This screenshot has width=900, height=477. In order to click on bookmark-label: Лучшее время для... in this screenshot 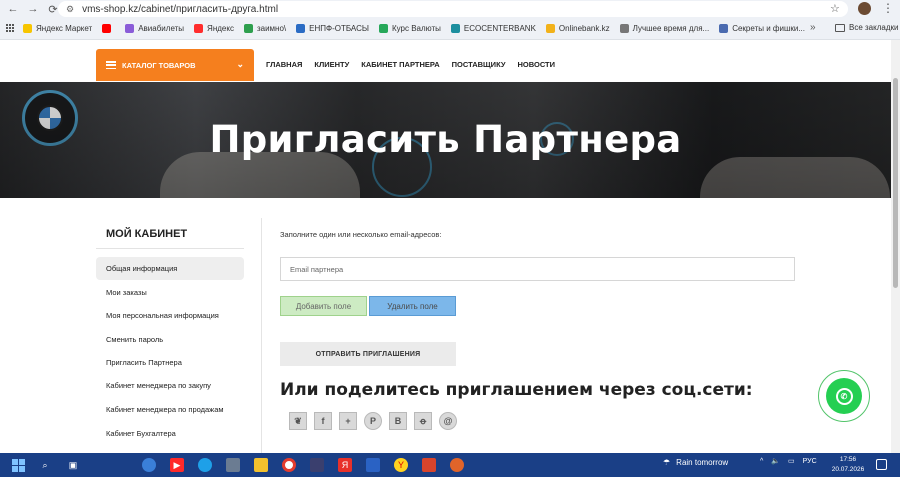, I will do `click(671, 28)`.